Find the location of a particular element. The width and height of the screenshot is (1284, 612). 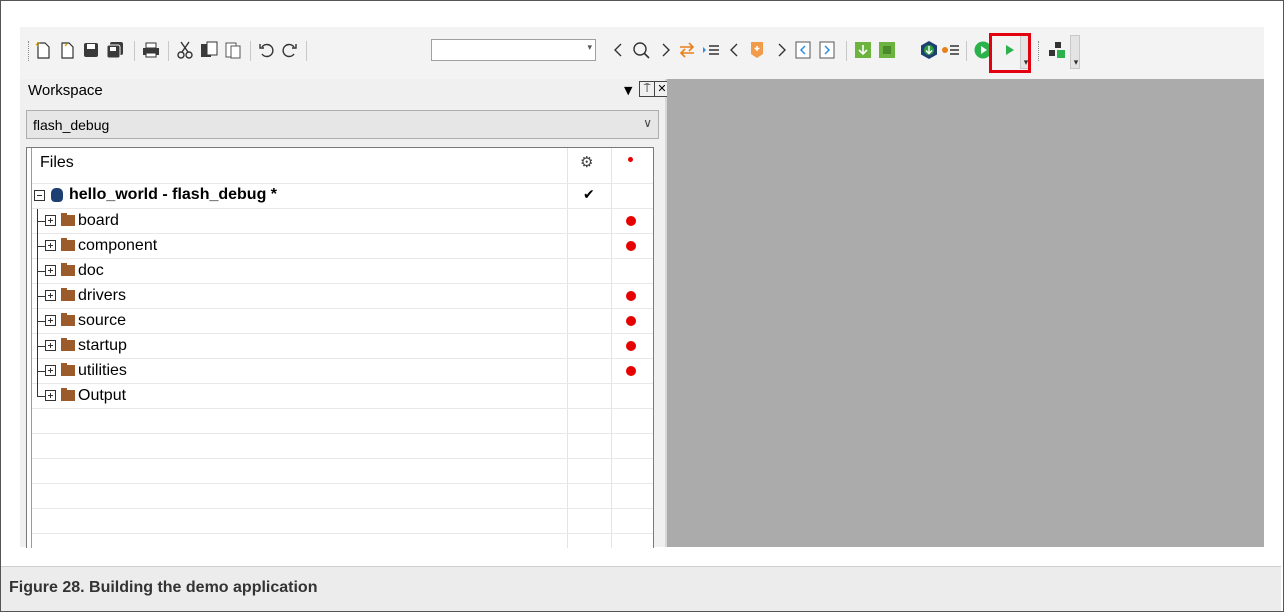

paste-icon is located at coordinates (233, 50).